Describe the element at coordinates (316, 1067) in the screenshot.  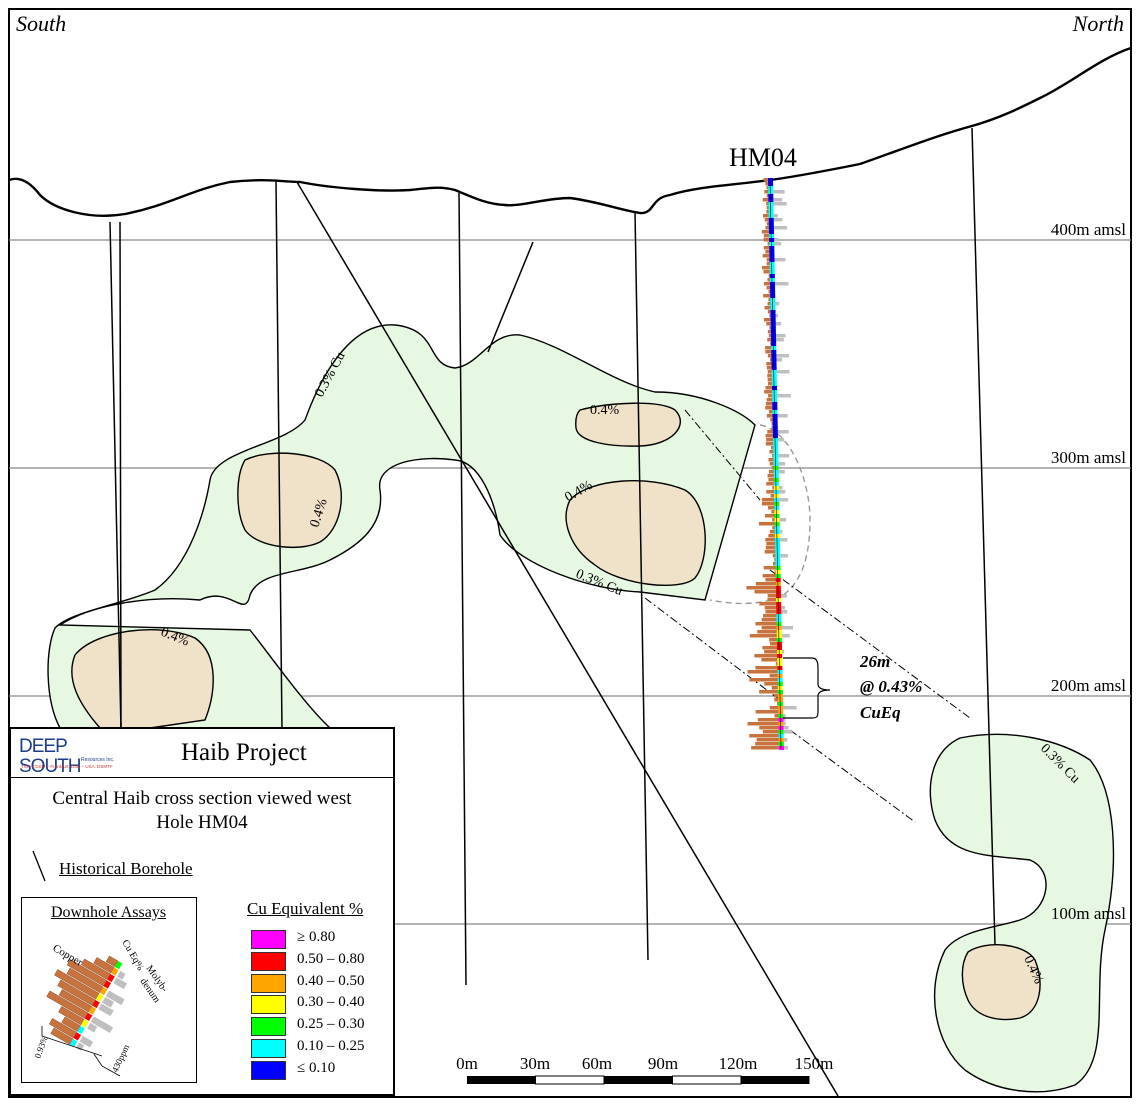
I see `cueq-scale-label: ≤ 0.10` at that location.